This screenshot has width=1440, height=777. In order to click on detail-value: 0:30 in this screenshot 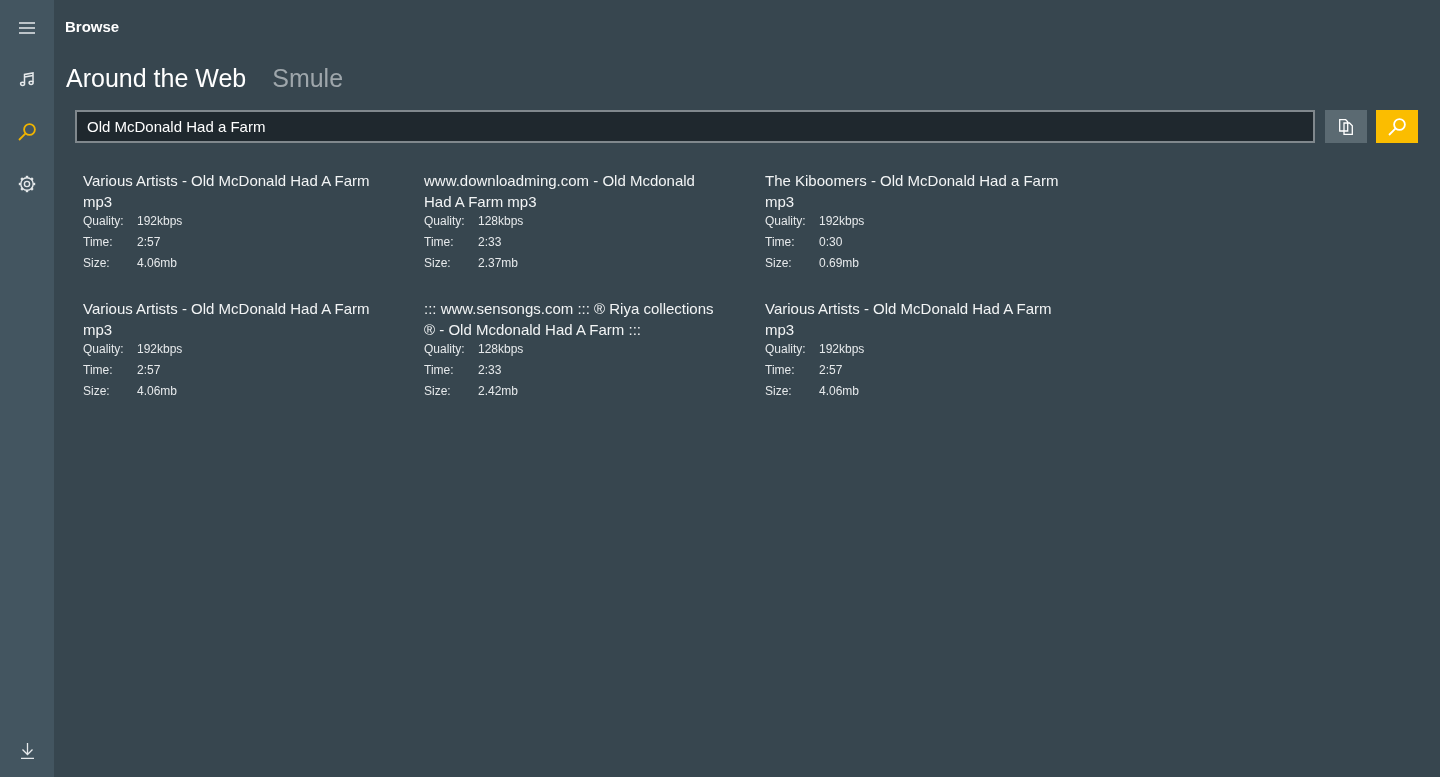, I will do `click(831, 241)`.